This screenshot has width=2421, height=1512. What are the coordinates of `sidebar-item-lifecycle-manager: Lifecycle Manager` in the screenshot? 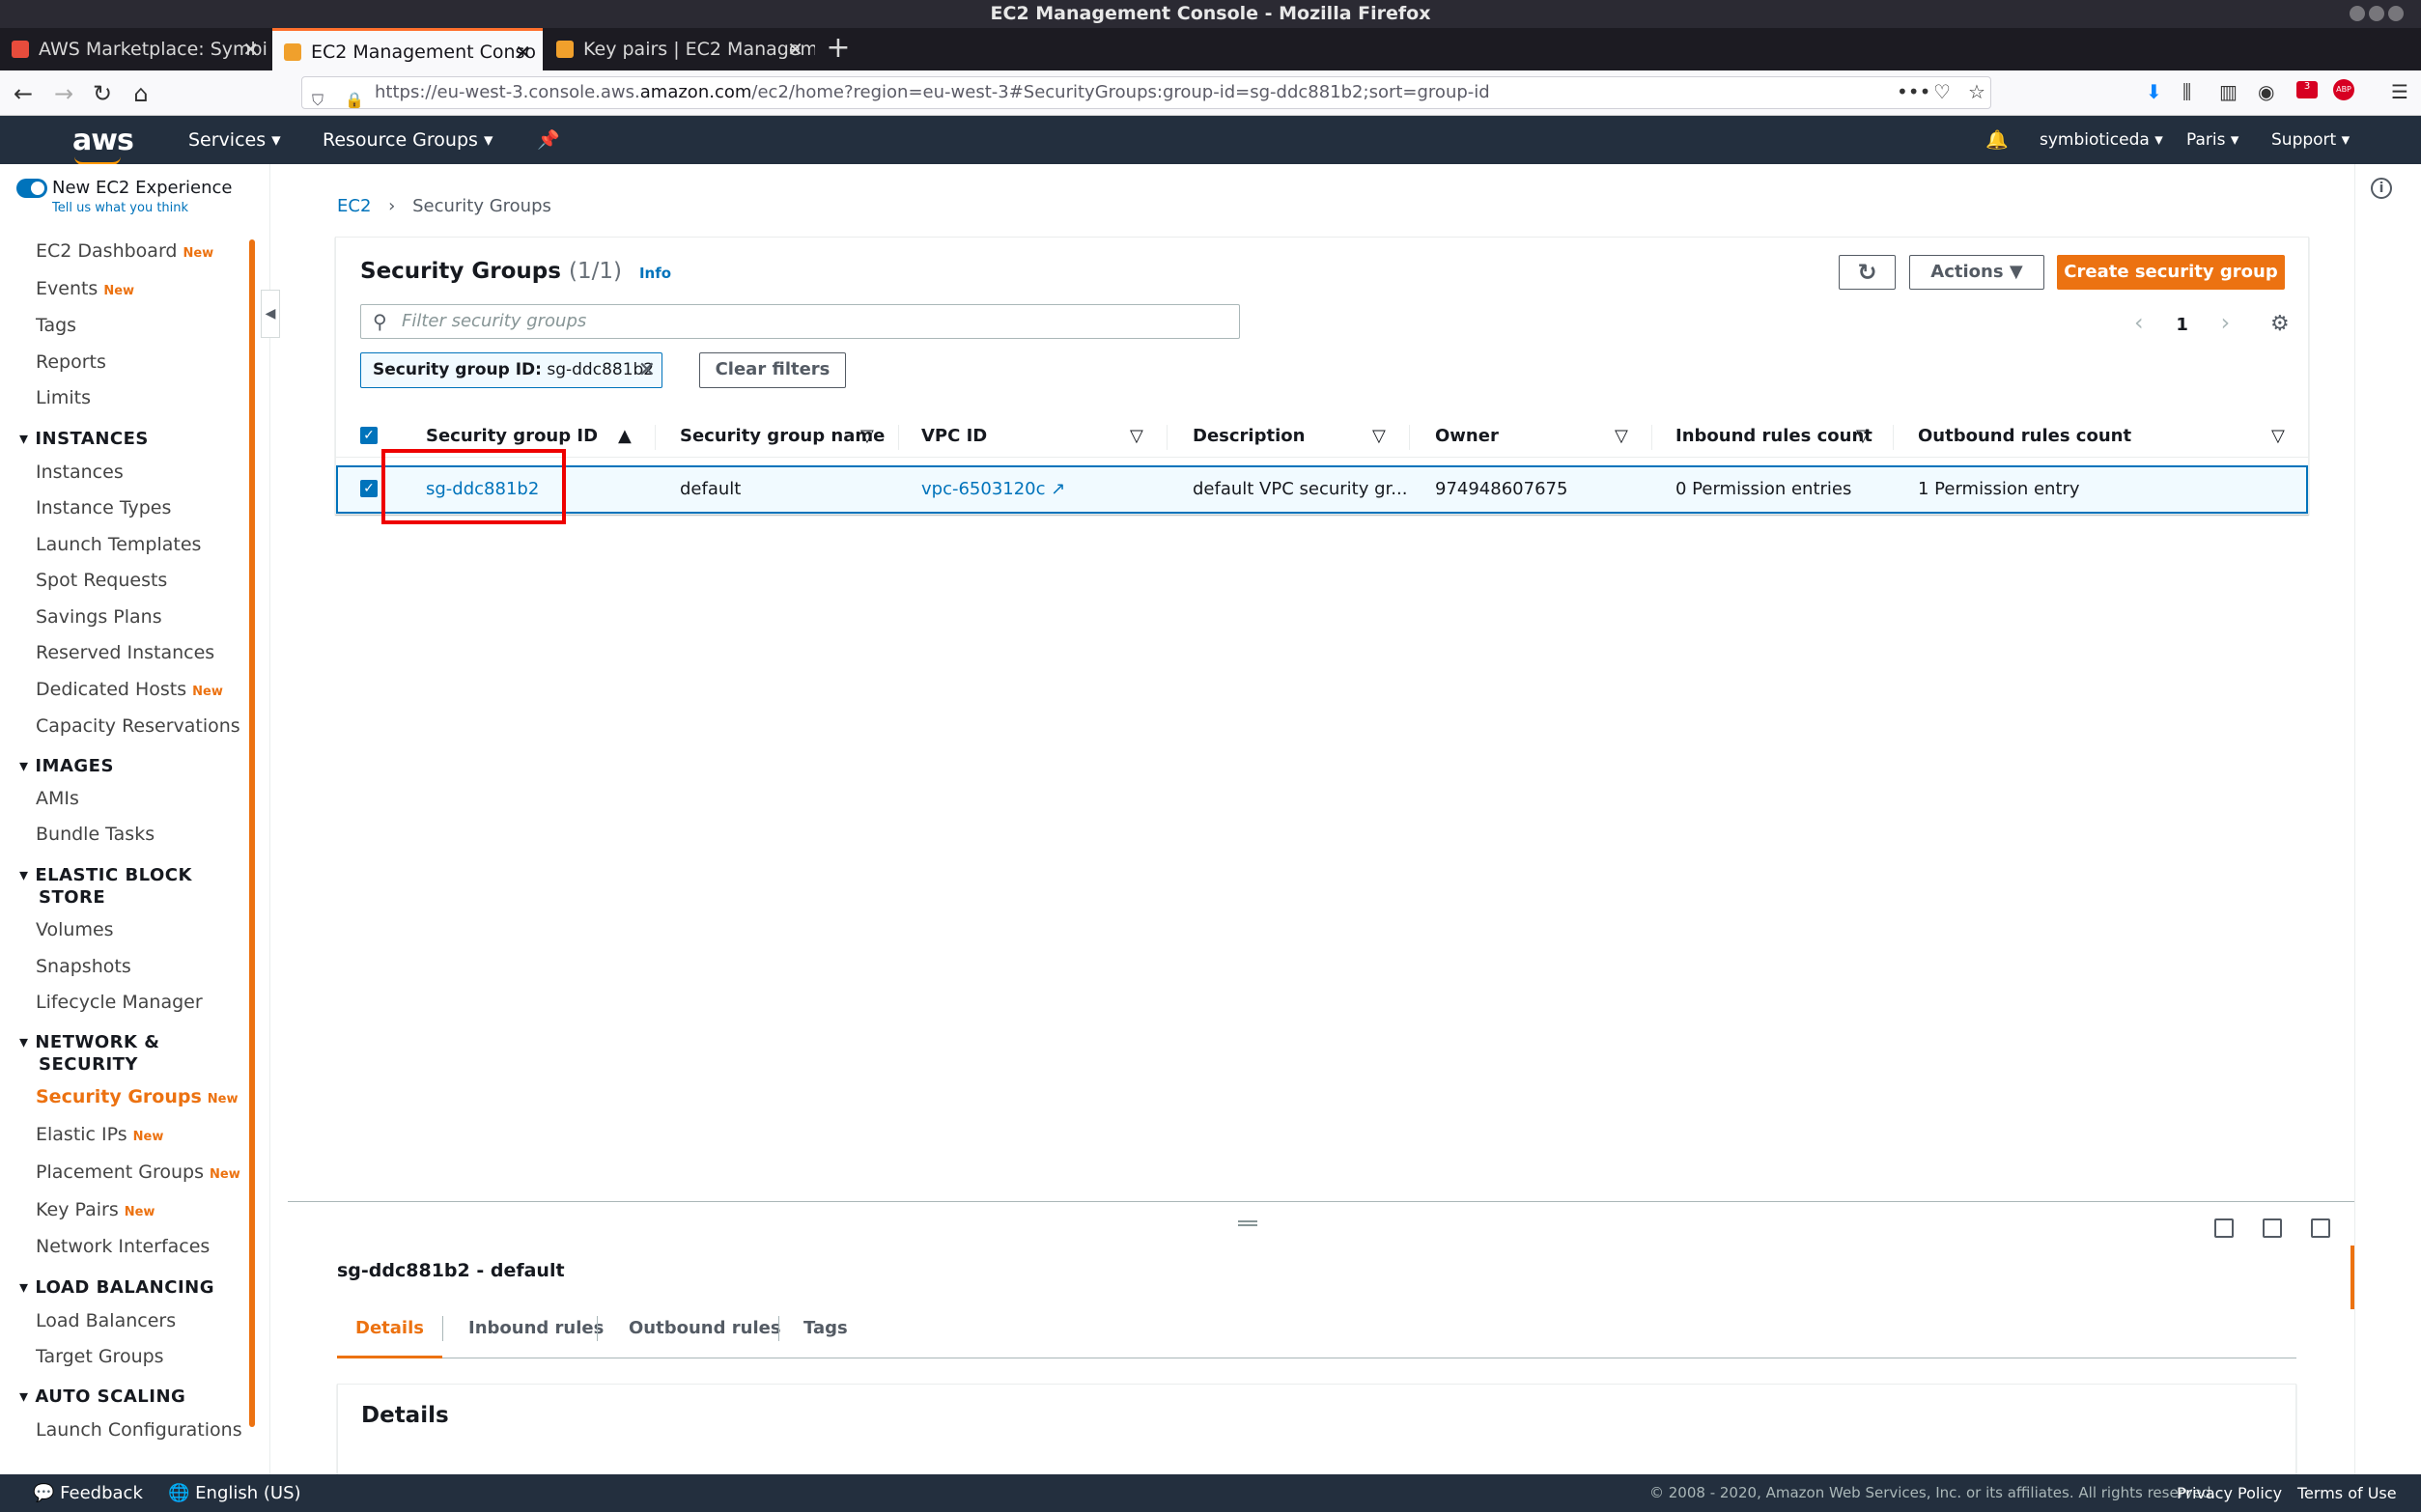 It's located at (119, 1003).